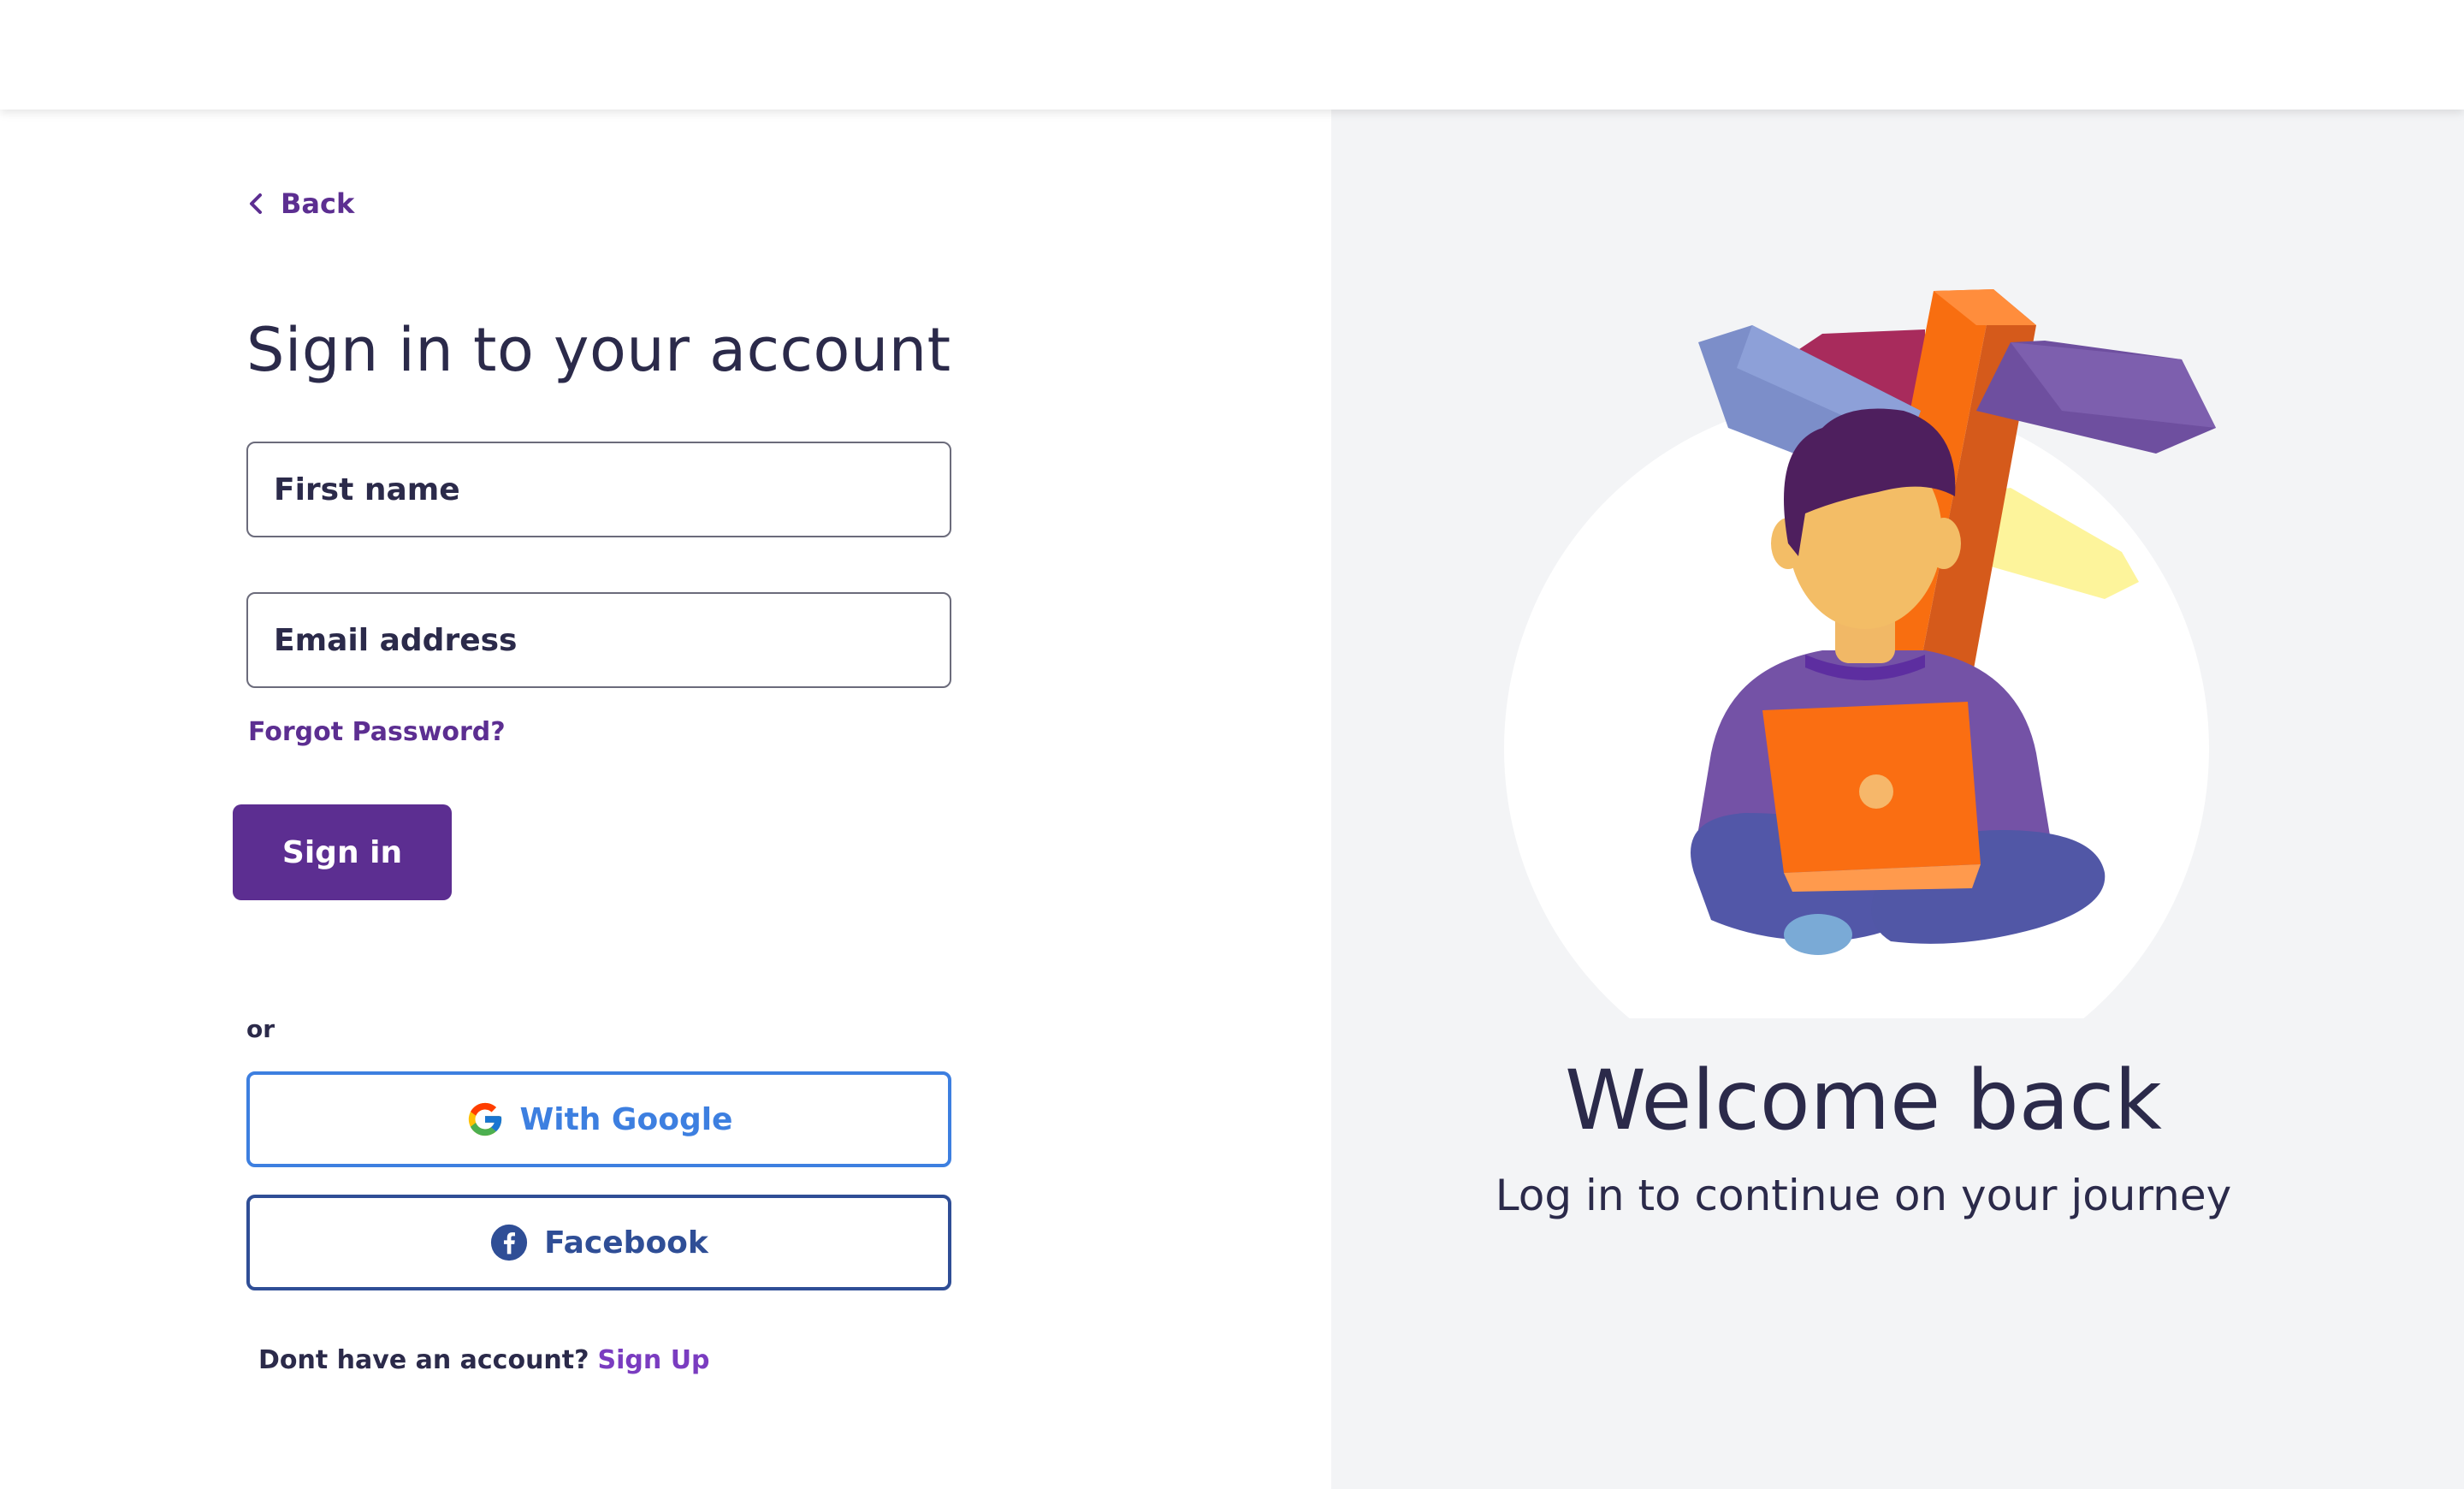 This screenshot has height=1489, width=2464. Describe the element at coordinates (1860, 653) in the screenshot. I see `signpost-person-illustration` at that location.